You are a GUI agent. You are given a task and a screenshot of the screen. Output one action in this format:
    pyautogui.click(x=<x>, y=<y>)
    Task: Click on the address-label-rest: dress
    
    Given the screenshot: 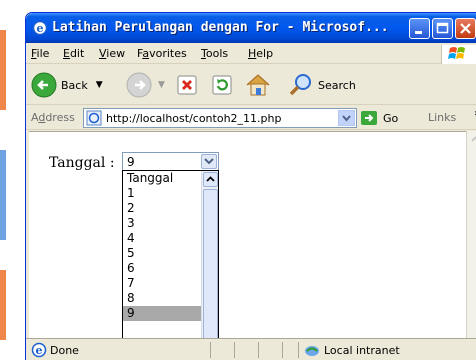 What is the action you would take?
    pyautogui.click(x=60, y=117)
    